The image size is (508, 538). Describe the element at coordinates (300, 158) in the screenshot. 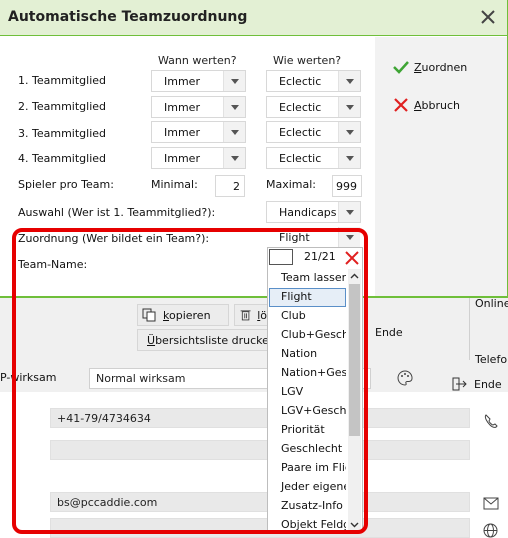

I see `member-4-how-value: Eclectic` at that location.